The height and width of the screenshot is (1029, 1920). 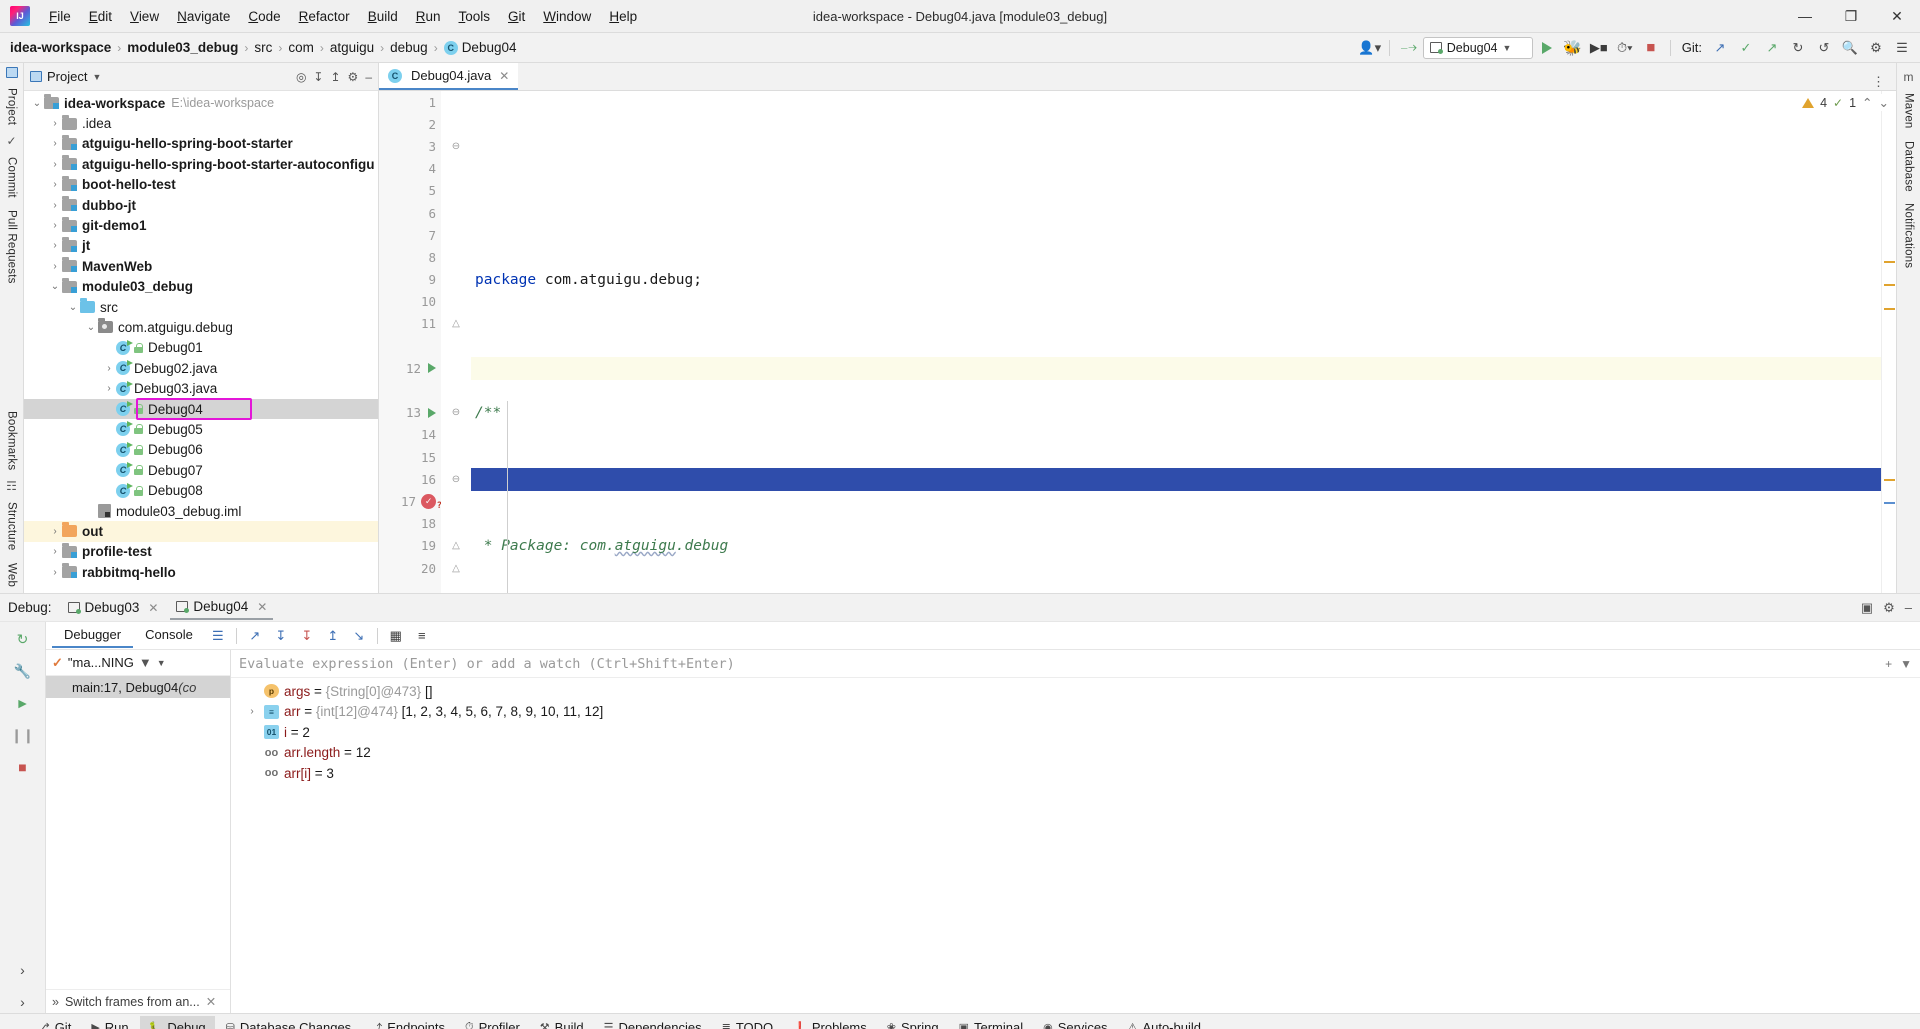 I want to click on hammer-build-icon: ⤍, so click(x=1409, y=48).